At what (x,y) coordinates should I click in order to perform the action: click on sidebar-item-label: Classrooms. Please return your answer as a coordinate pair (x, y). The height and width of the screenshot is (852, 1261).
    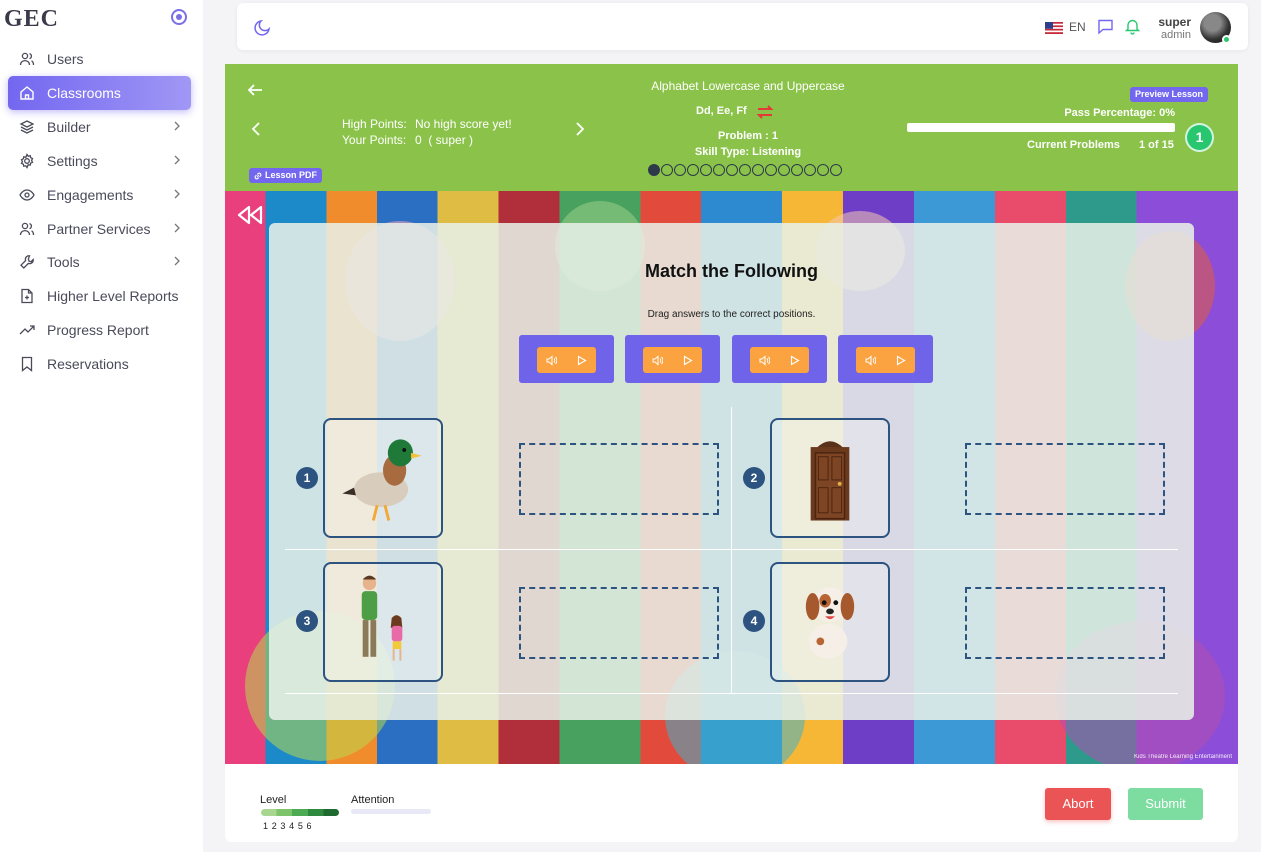
    Looking at the image, I should click on (84, 93).